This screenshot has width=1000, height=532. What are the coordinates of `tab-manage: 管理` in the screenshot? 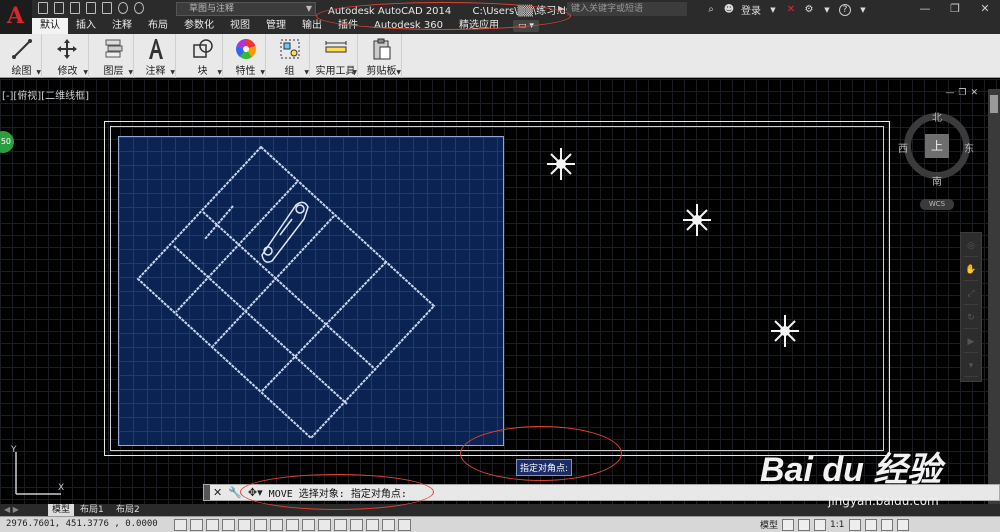 It's located at (276, 26).